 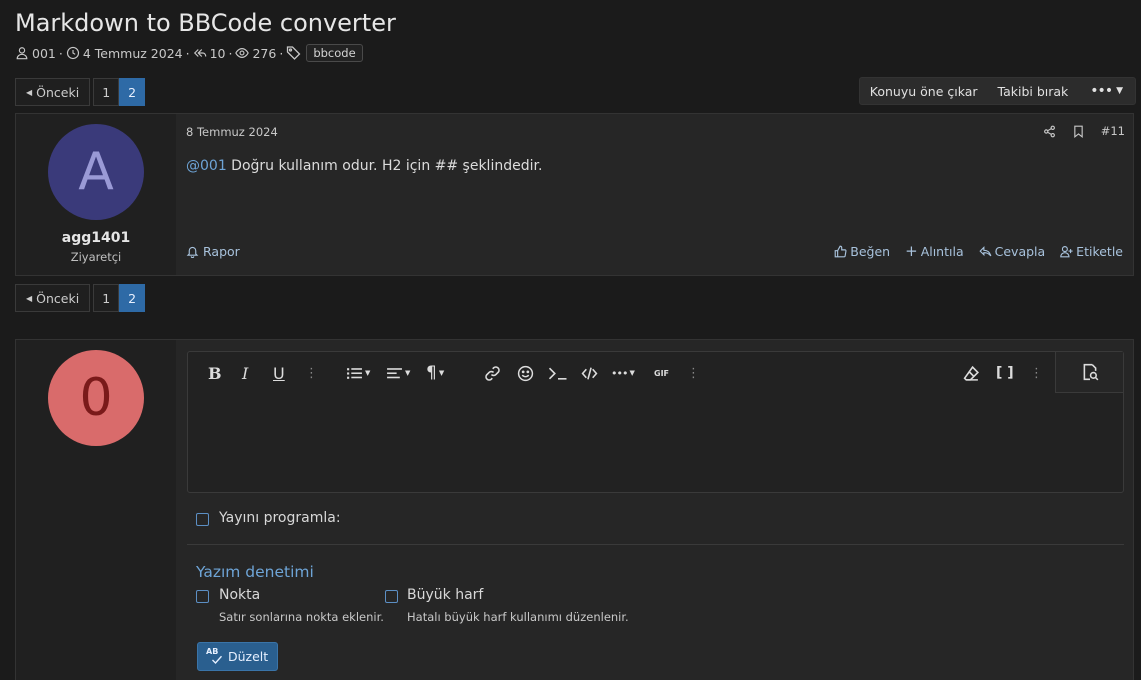 I want to click on fix-button: AB Düzelt, so click(x=238, y=656).